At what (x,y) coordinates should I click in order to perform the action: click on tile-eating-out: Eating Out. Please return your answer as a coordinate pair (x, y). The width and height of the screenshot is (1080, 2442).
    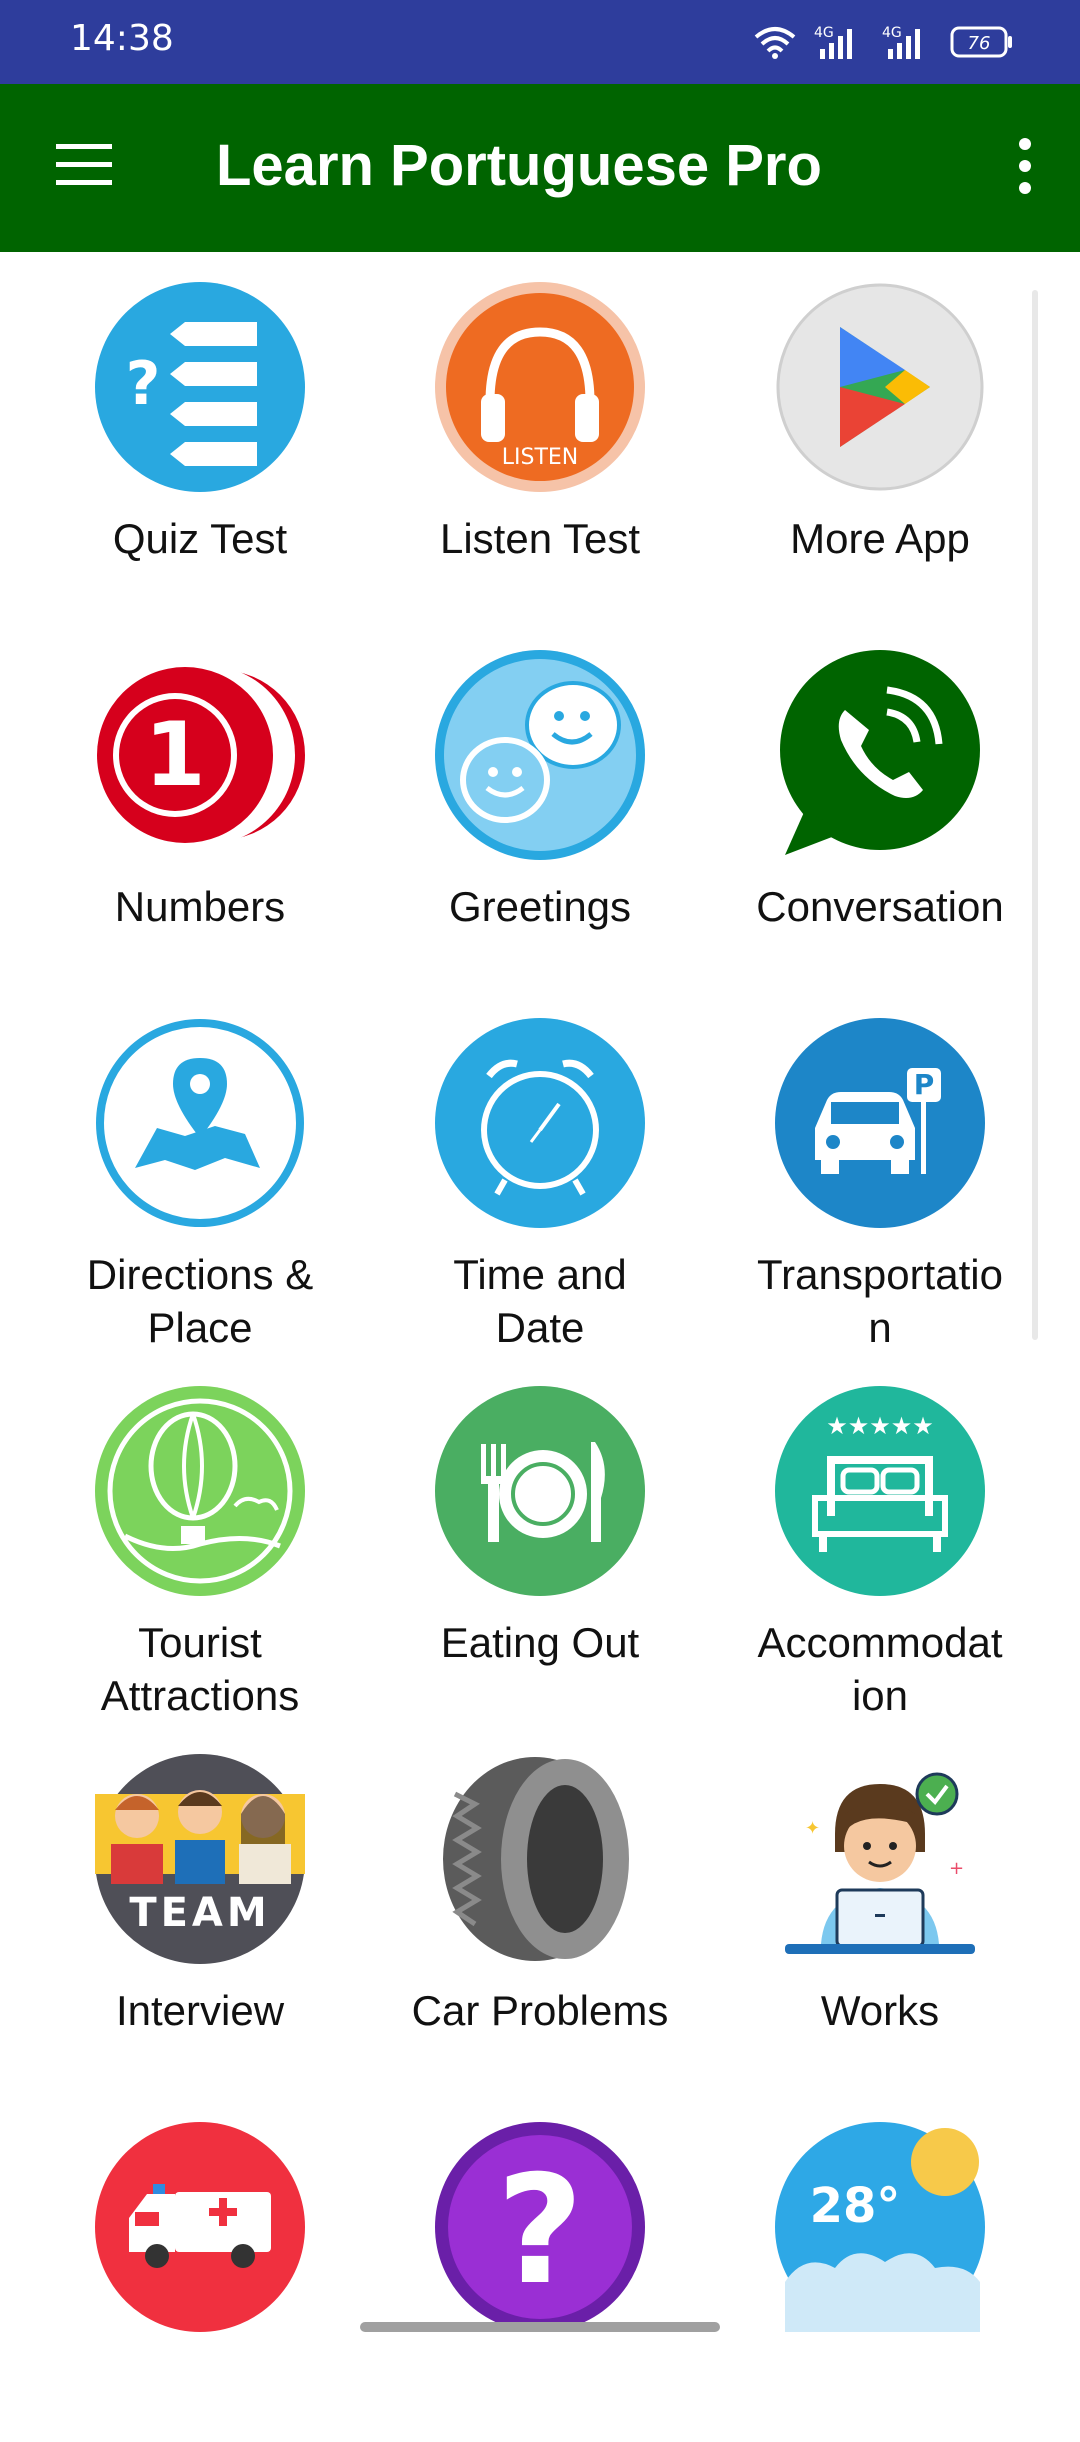
    Looking at the image, I should click on (540, 1531).